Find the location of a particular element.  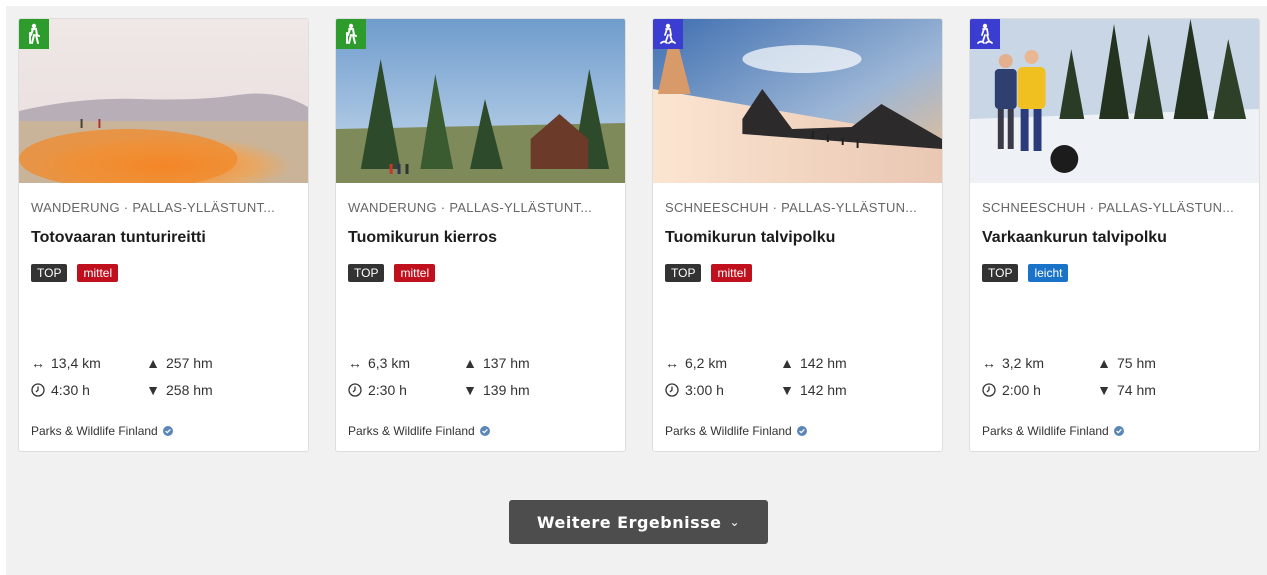

distance-stat: ↔ 6,2 km is located at coordinates (696, 363).